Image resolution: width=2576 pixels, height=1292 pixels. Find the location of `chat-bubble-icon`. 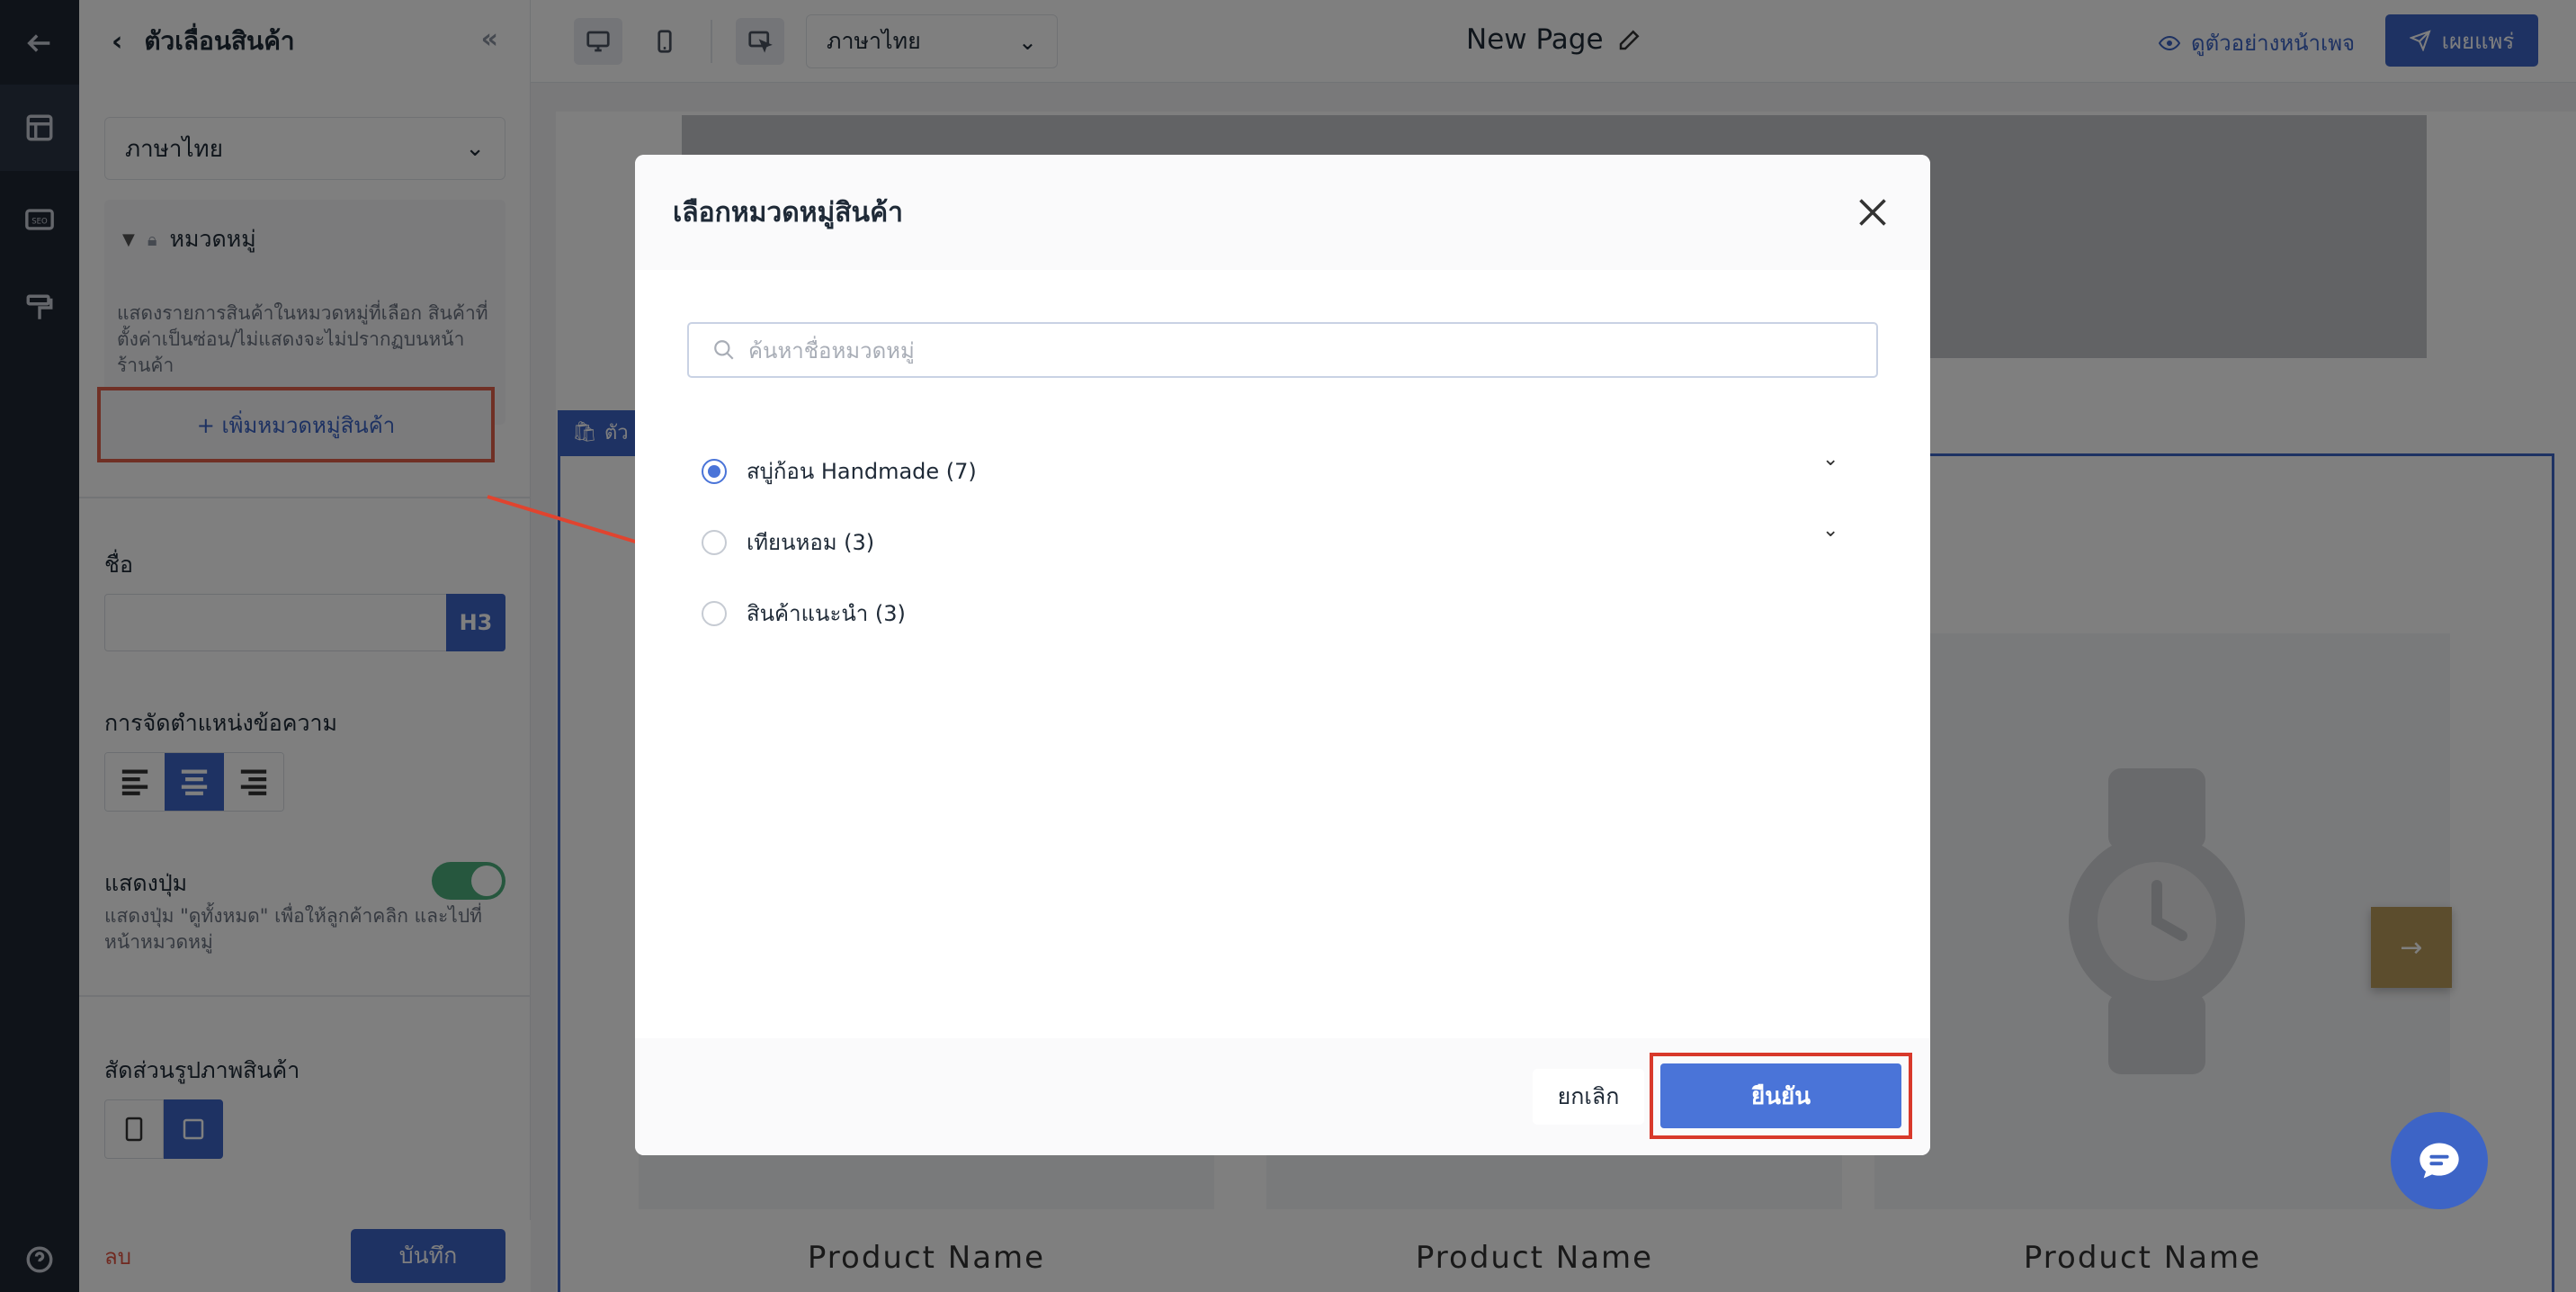

chat-bubble-icon is located at coordinates (2439, 1161).